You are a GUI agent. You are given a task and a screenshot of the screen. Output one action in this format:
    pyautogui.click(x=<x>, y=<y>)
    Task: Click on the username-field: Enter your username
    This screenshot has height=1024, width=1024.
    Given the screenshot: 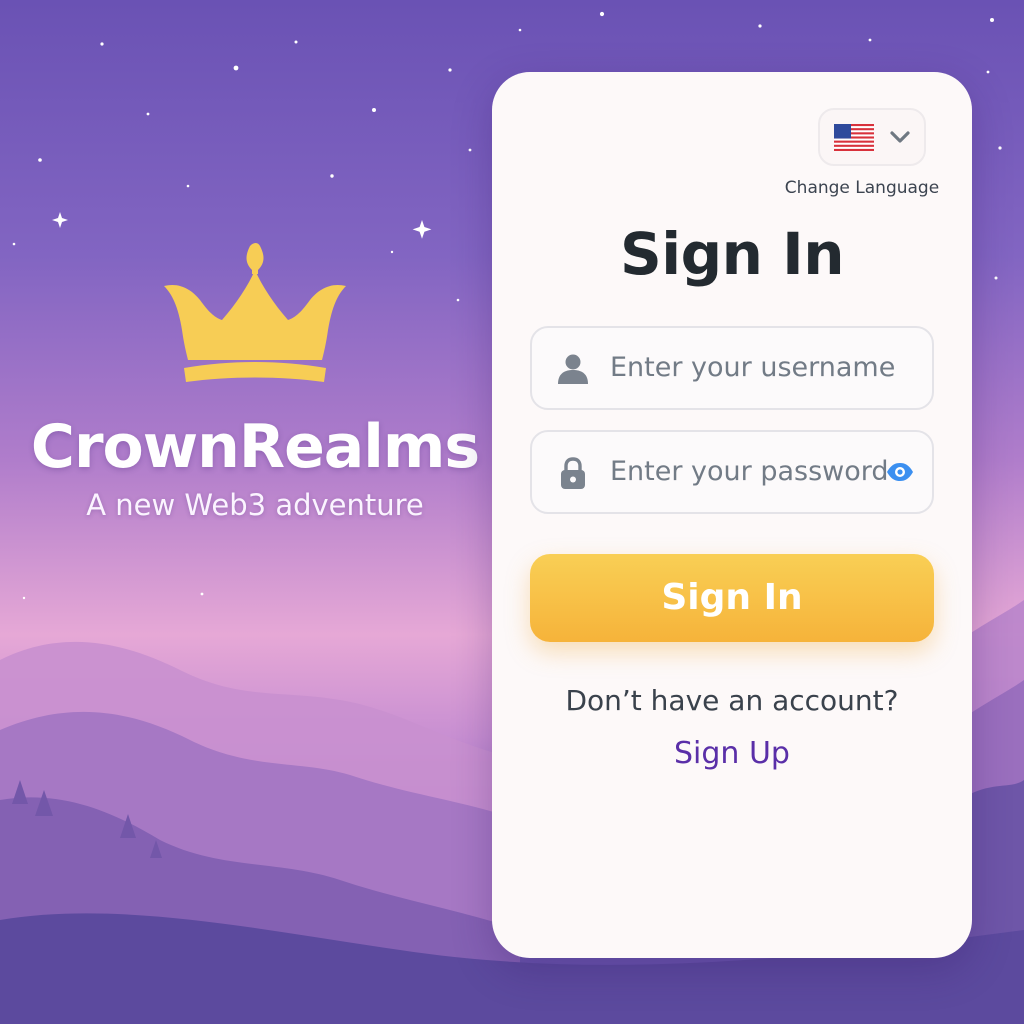 What is the action you would take?
    pyautogui.click(x=732, y=368)
    